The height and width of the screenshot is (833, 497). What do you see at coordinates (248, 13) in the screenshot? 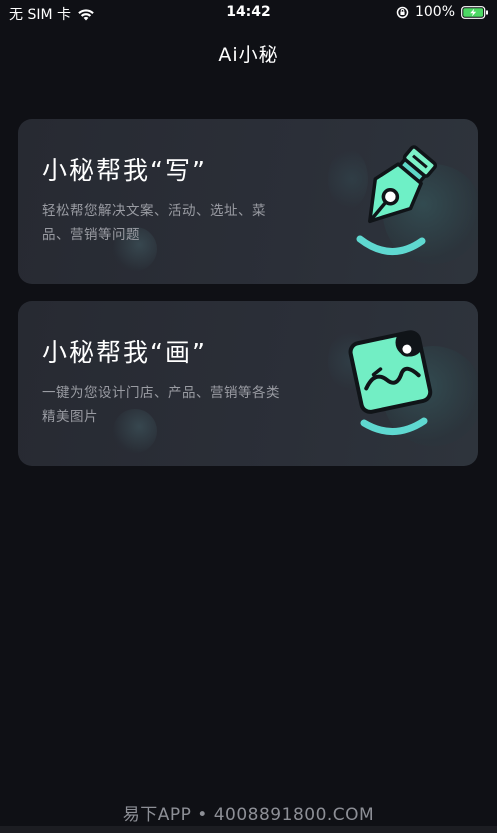
I see `status-bar: 无 SIM 卡 14:42 100%` at bounding box center [248, 13].